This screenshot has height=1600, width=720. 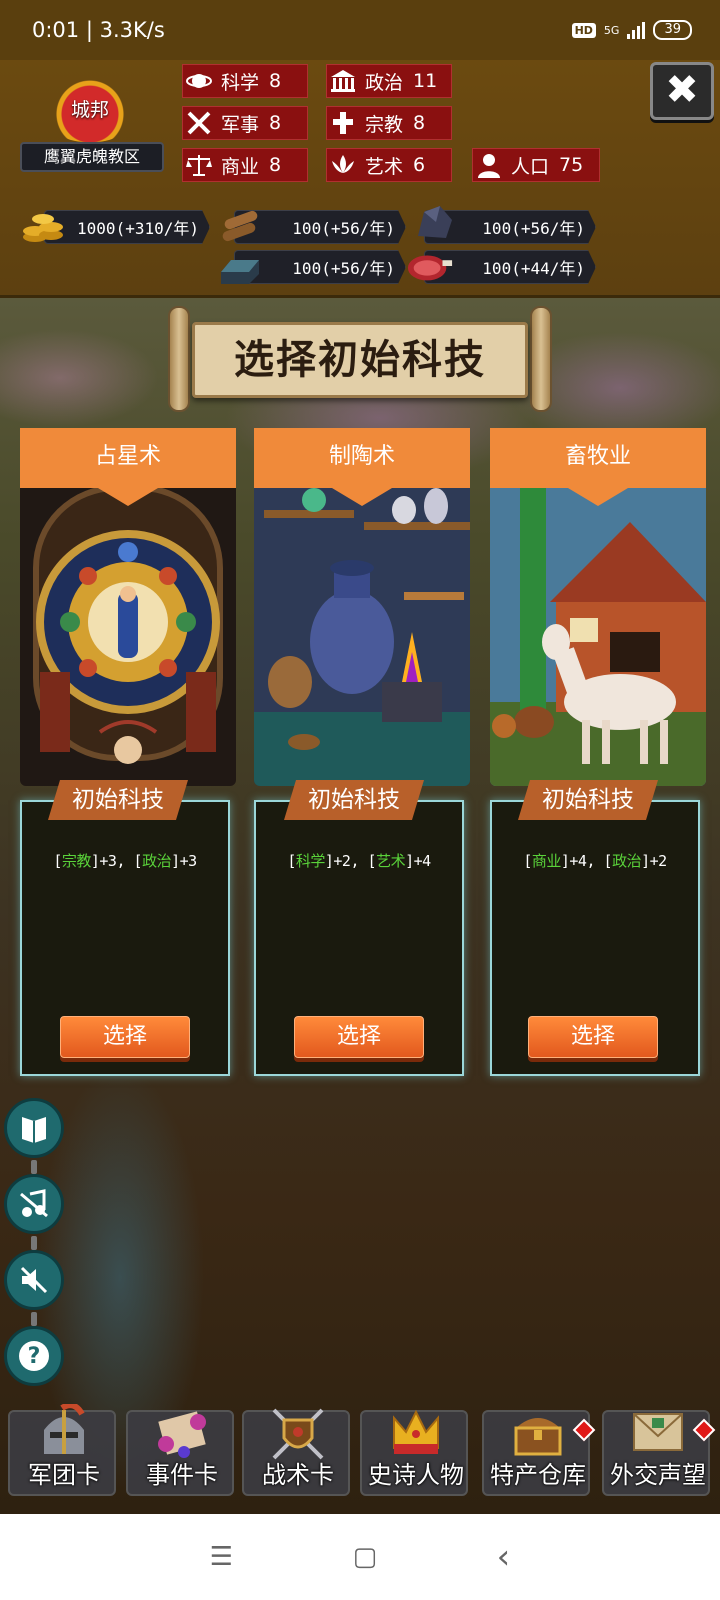 What do you see at coordinates (541, 359) in the screenshot?
I see `scroll-end-right` at bounding box center [541, 359].